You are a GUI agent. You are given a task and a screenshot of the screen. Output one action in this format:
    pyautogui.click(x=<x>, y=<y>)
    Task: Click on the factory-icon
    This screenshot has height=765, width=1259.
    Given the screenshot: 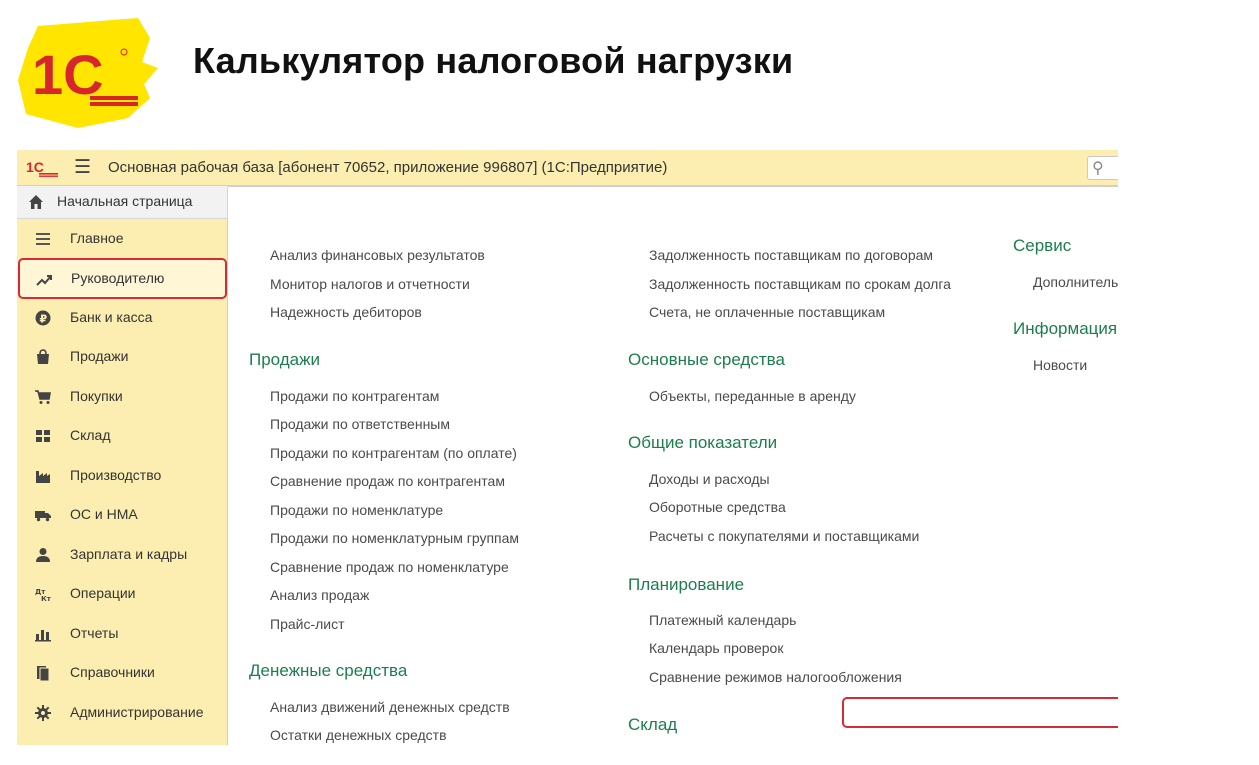 What is the action you would take?
    pyautogui.click(x=43, y=477)
    